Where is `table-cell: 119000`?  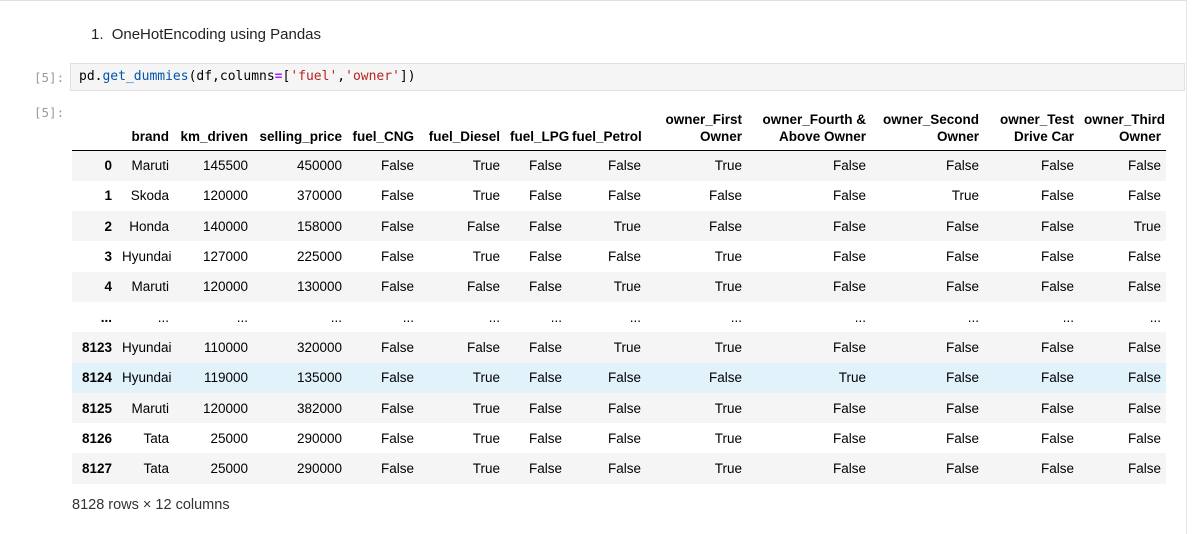 table-cell: 119000 is located at coordinates (225, 378).